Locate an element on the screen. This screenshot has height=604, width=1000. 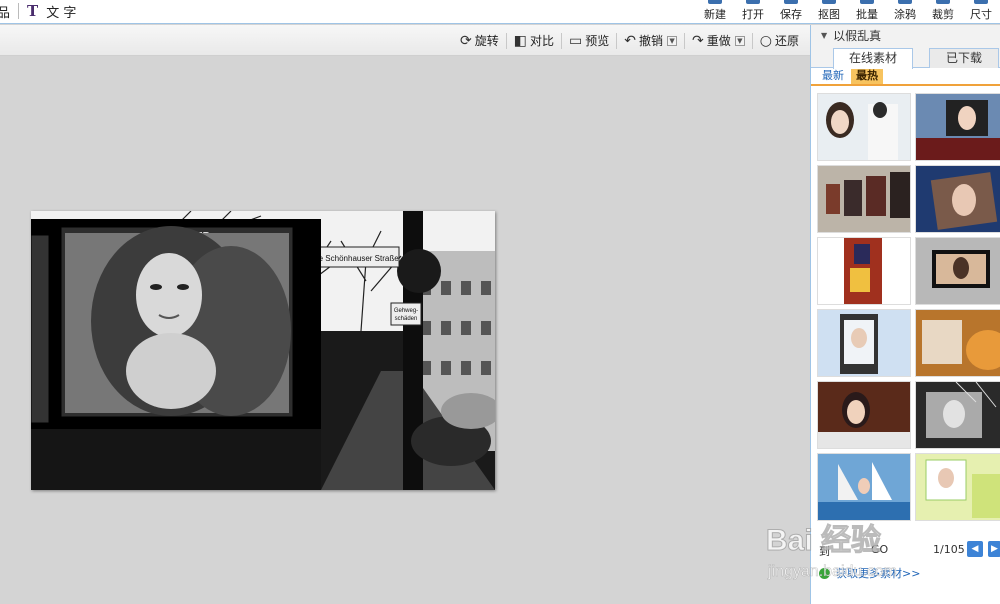
cutout-icon is located at coordinates (829, 2).